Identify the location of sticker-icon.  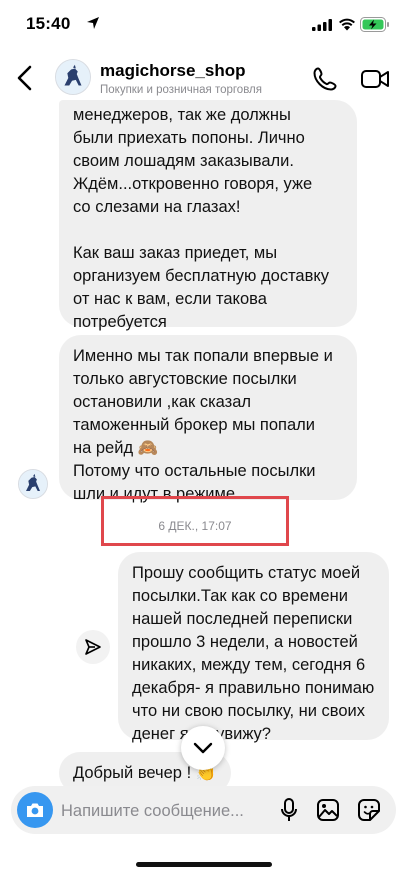
(369, 810).